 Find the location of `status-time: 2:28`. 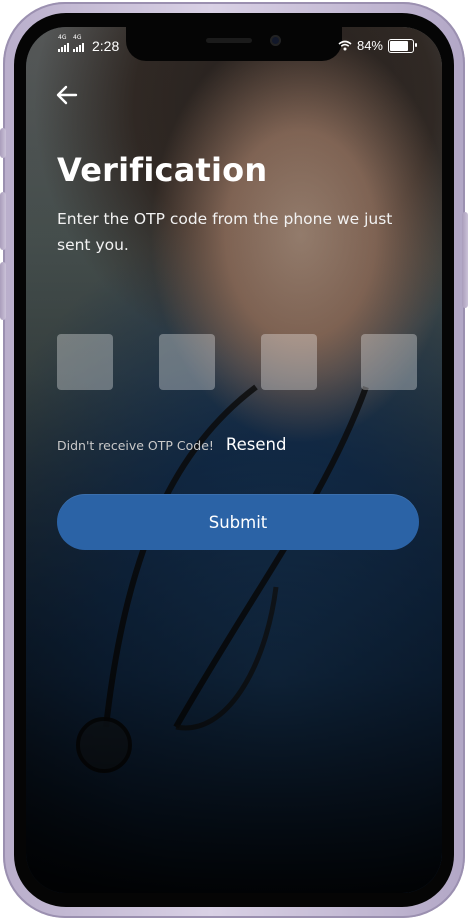

status-time: 2:28 is located at coordinates (106, 46).